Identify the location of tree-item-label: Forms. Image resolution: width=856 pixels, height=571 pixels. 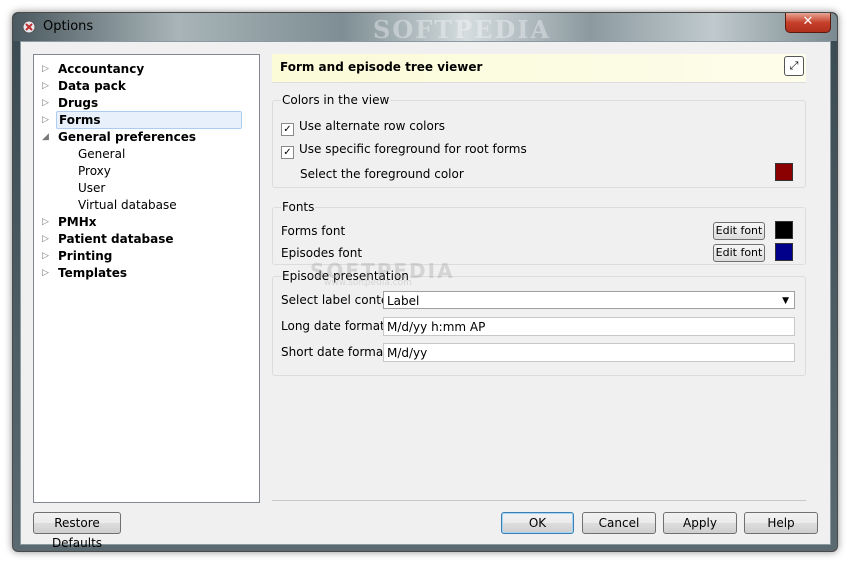
(149, 120).